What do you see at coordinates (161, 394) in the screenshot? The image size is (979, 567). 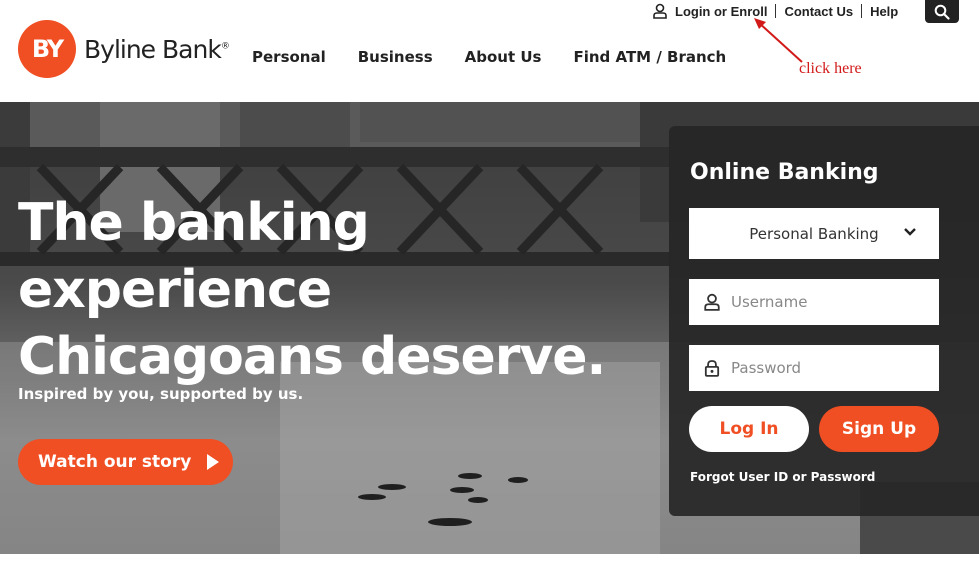 I see `hero-subline: Inspired by you, supported by us.` at bounding box center [161, 394].